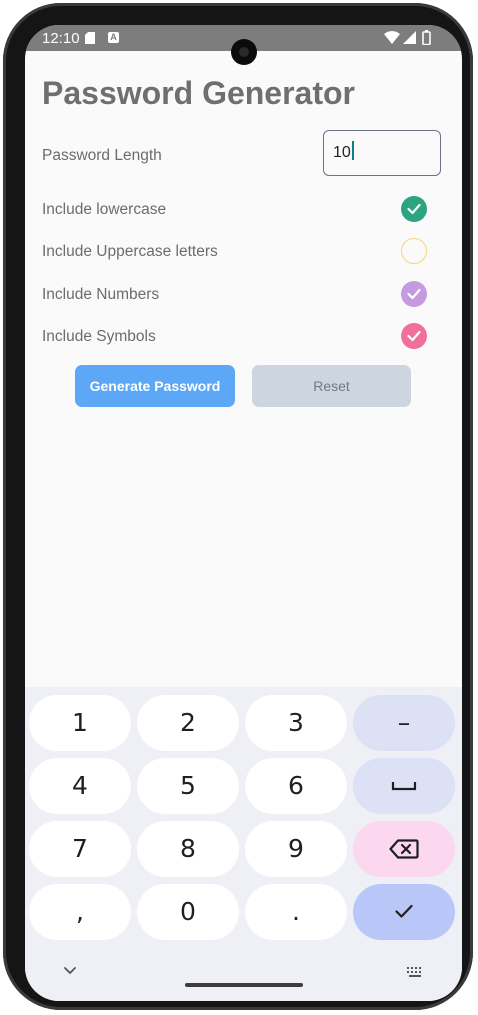 The image size is (478, 1015). Describe the element at coordinates (244, 52) in the screenshot. I see `front-camera` at that location.